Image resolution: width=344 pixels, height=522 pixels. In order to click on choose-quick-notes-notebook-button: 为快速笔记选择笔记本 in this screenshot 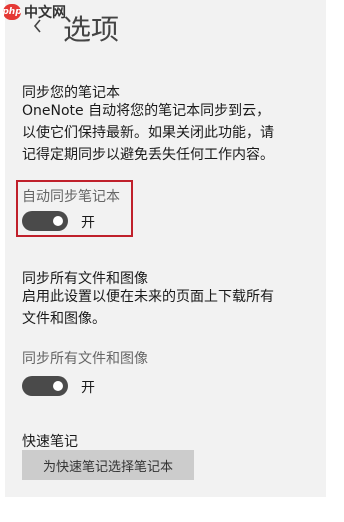, I will do `click(108, 465)`.